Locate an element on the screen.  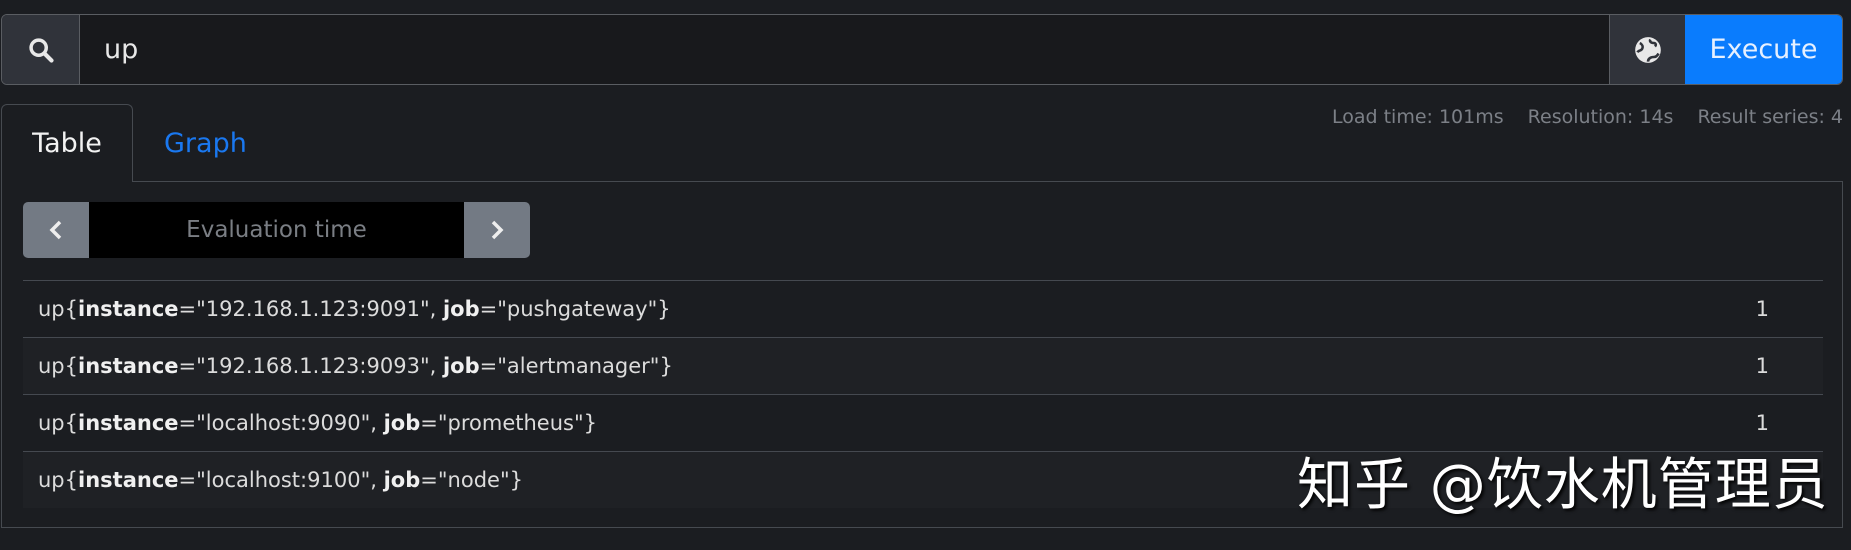
chevron-right-icon is located at coordinates (497, 230).